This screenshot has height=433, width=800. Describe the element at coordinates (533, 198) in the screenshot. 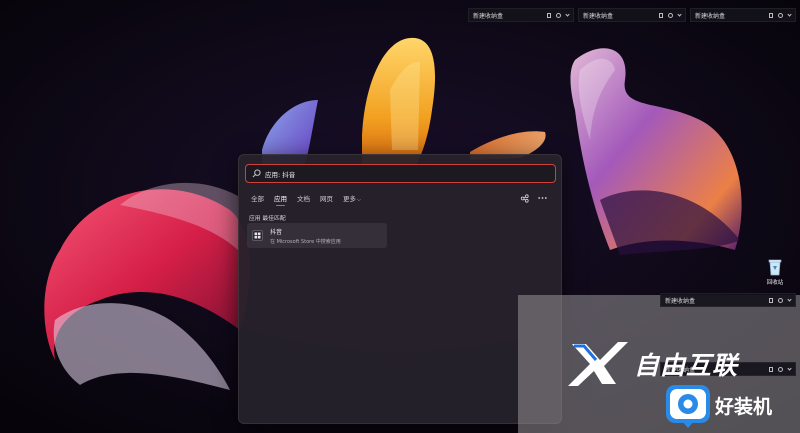

I see `search-panel-actions` at that location.